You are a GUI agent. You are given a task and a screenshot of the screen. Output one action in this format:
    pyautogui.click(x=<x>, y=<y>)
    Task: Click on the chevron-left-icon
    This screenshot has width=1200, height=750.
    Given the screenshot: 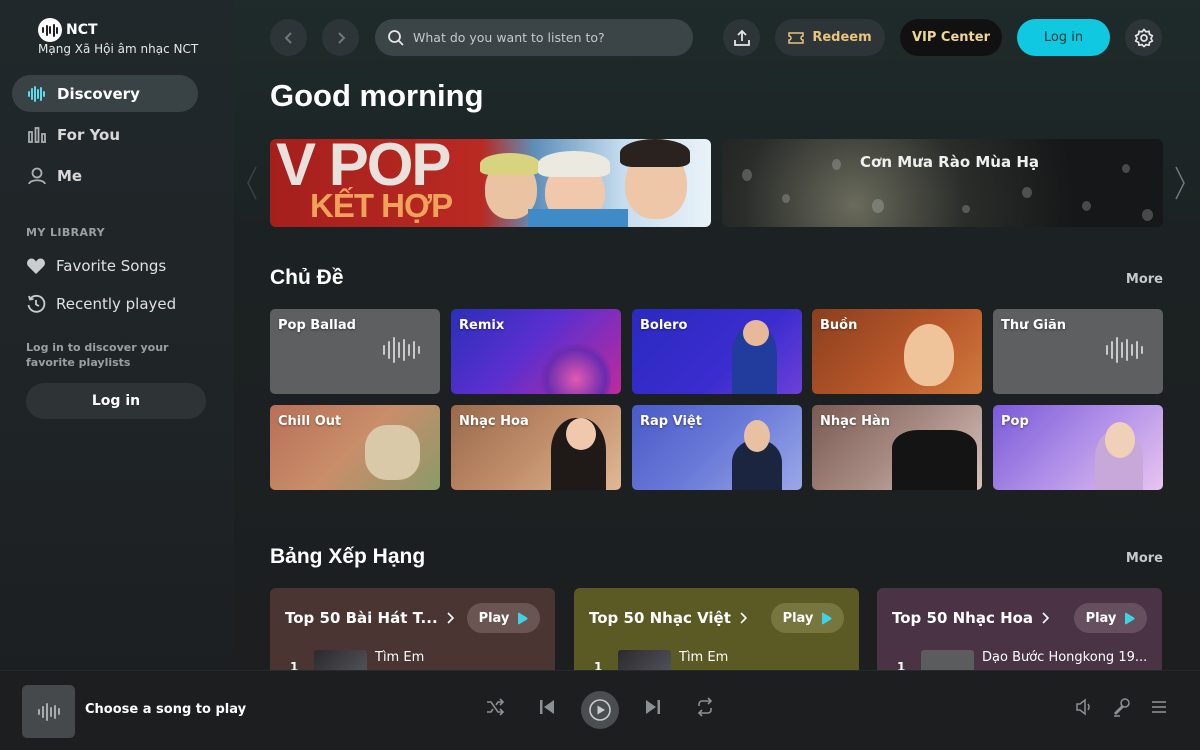 What is the action you would take?
    pyautogui.click(x=288, y=37)
    